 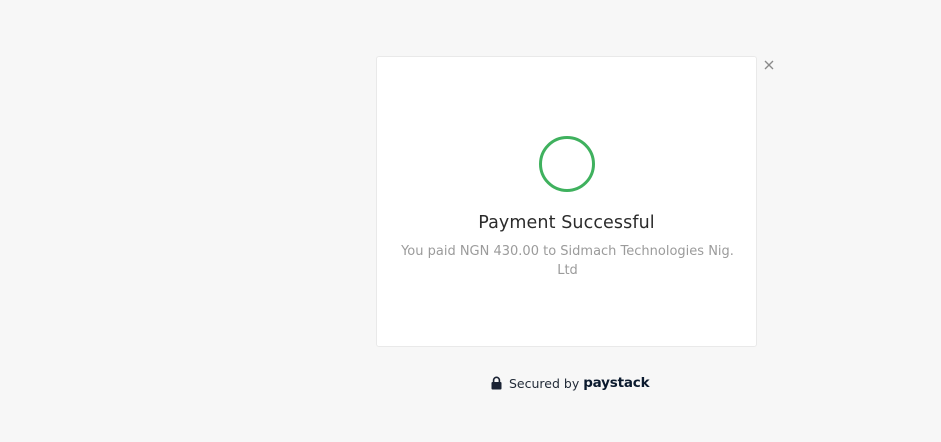 What do you see at coordinates (616, 383) in the screenshot?
I see `paystack-logo: paystack` at bounding box center [616, 383].